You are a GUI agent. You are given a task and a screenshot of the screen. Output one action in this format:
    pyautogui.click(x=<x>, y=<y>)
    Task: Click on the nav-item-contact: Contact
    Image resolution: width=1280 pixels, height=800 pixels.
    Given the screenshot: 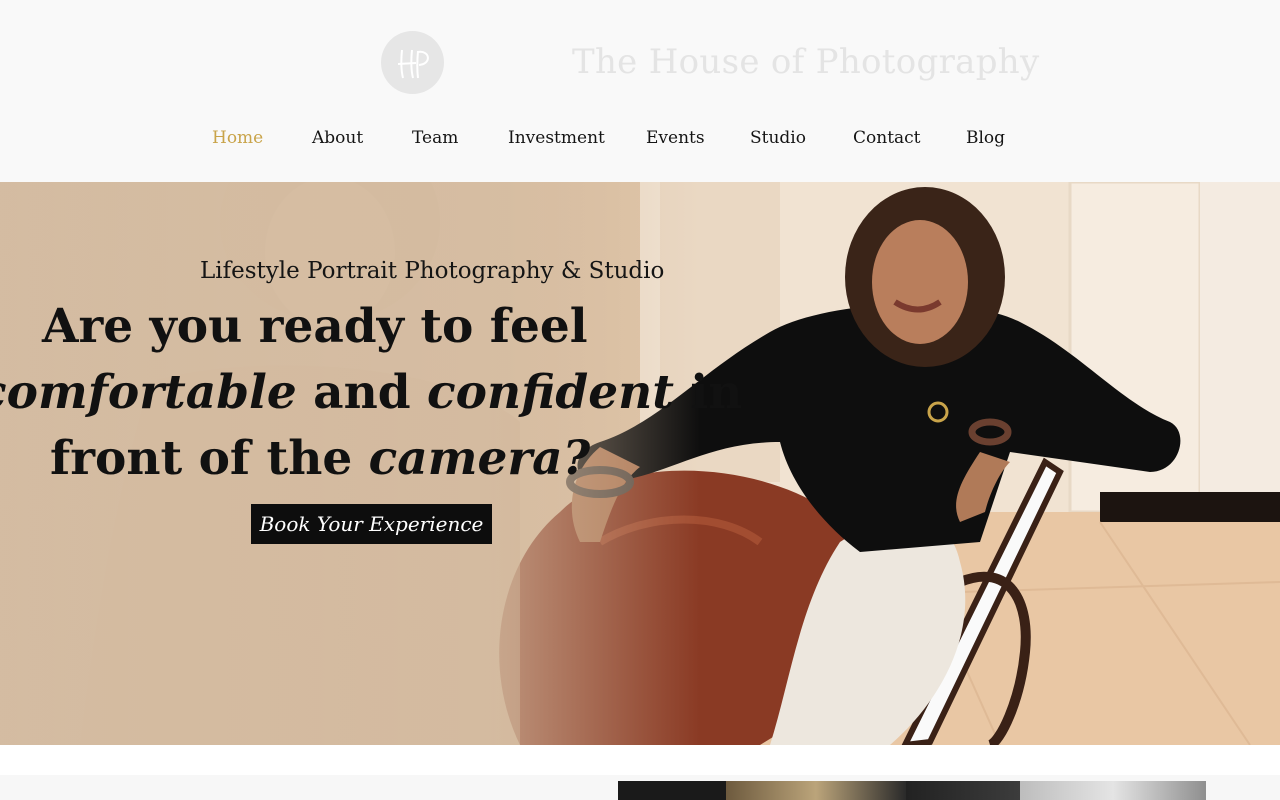 What is the action you would take?
    pyautogui.click(x=887, y=138)
    